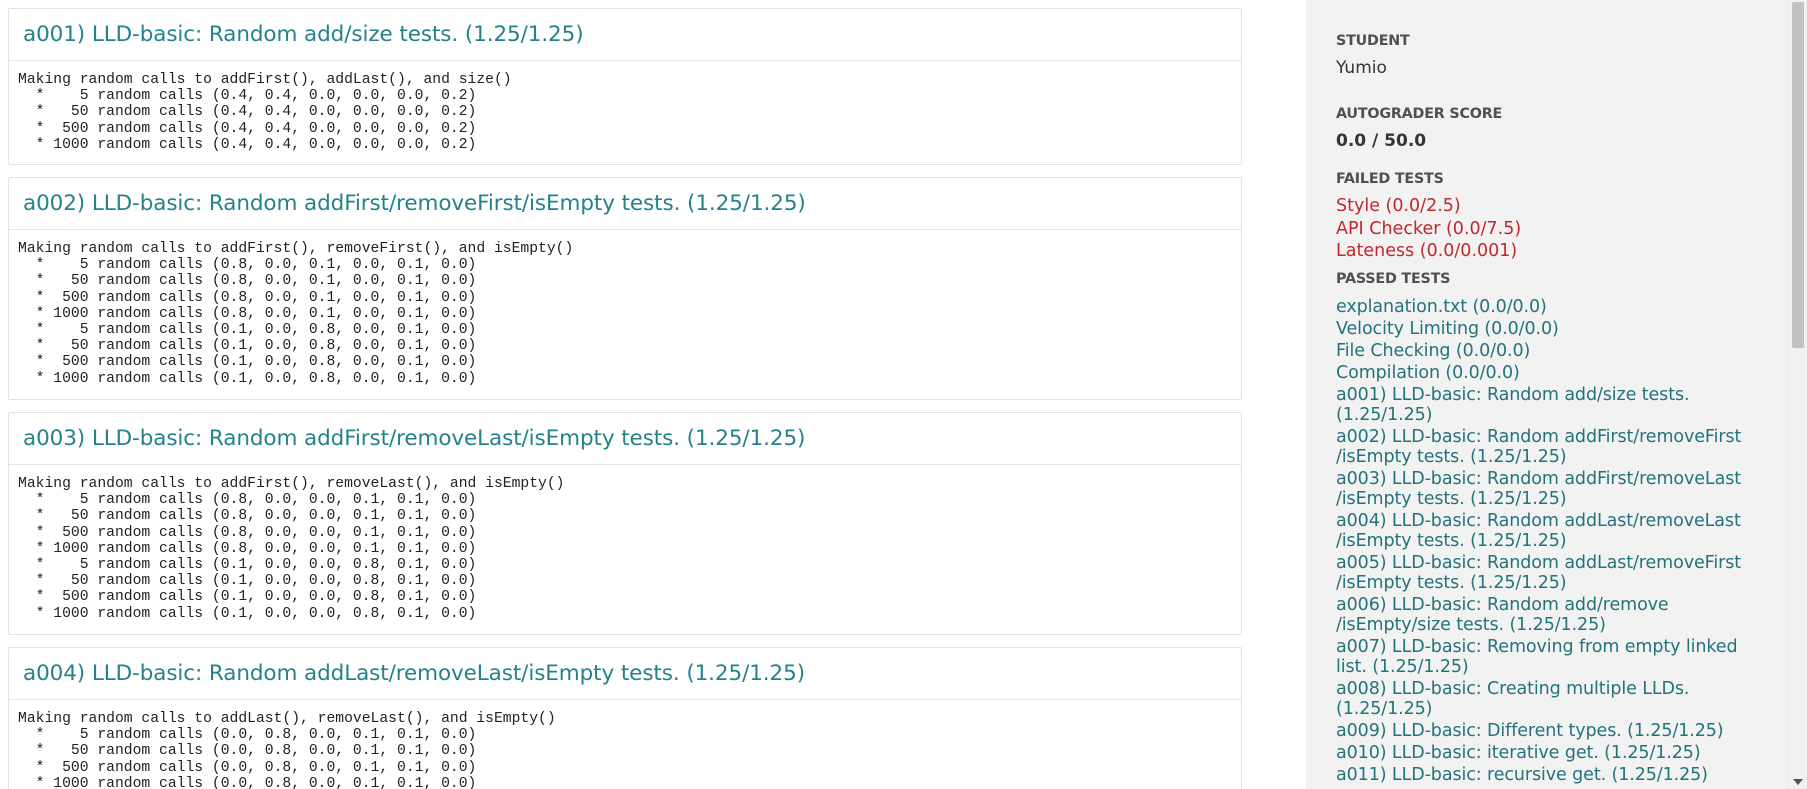  Describe the element at coordinates (1381, 141) in the screenshot. I see `autograder-score-value: 0.0 / 50.0` at that location.